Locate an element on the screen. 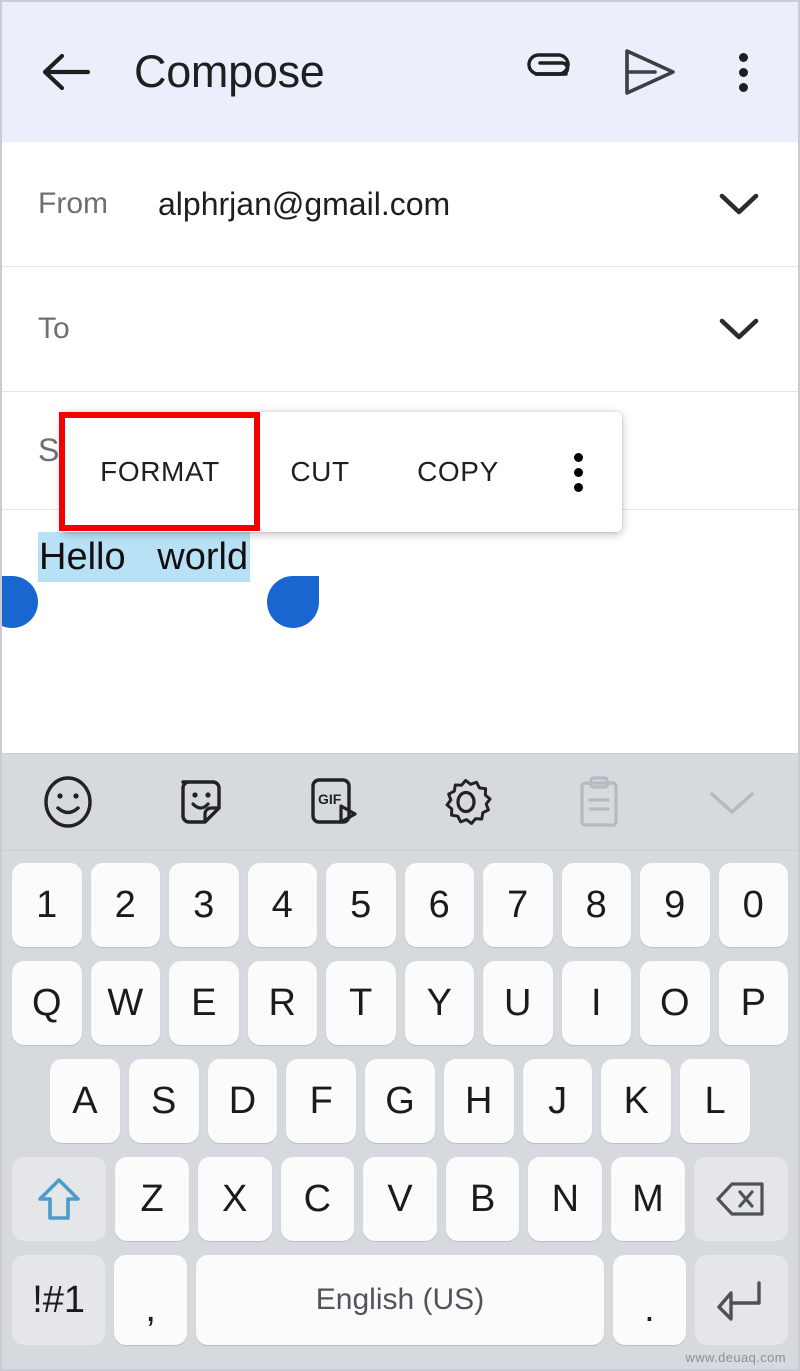 The image size is (800, 1371). key-v: V is located at coordinates (400, 1199).